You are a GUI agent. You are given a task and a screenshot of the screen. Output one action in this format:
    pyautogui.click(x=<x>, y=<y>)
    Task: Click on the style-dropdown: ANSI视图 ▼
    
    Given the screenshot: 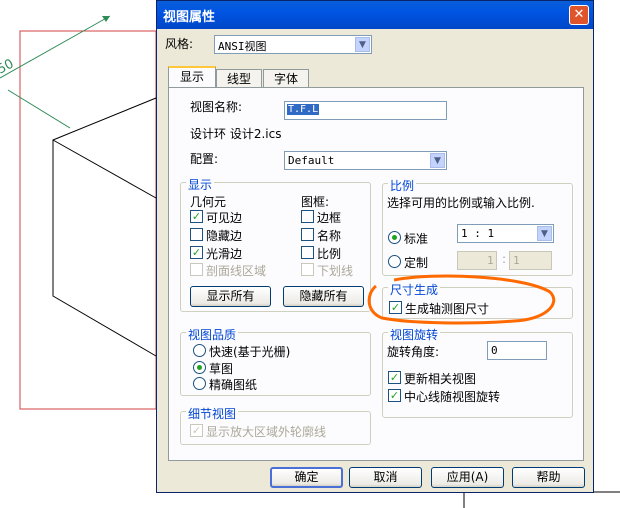 What is the action you would take?
    pyautogui.click(x=293, y=44)
    